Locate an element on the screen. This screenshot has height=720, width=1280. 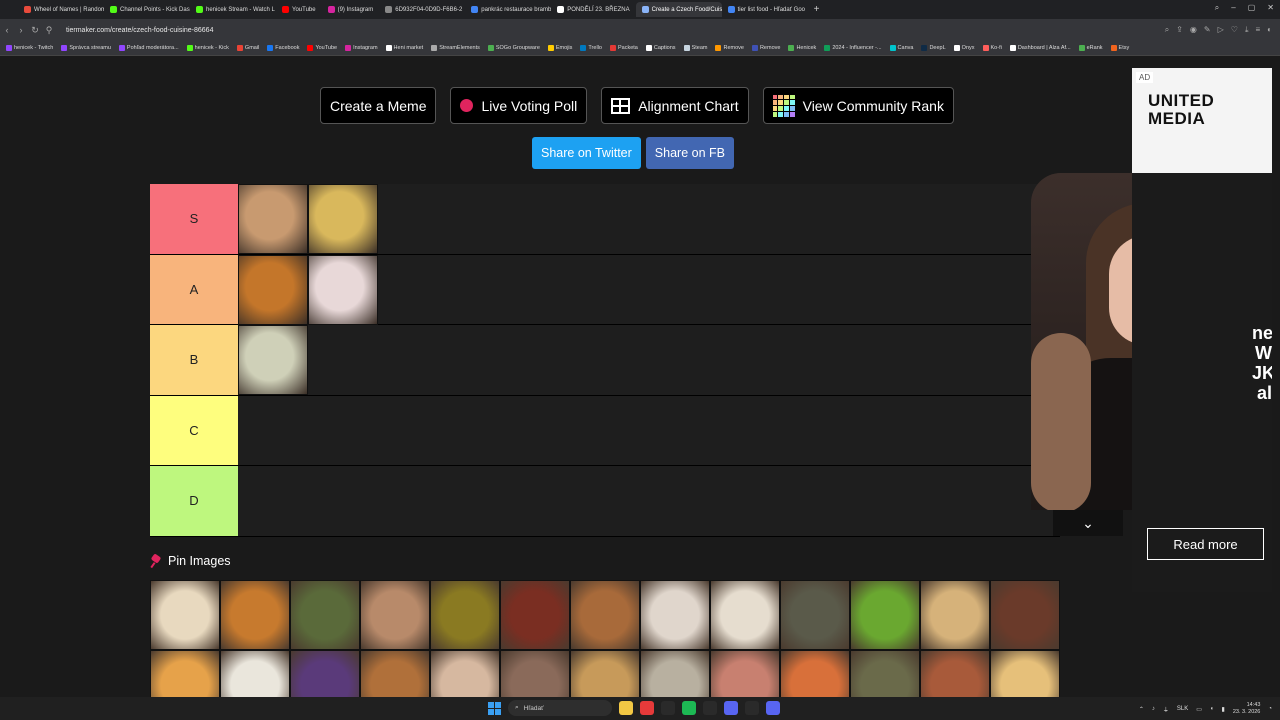
windows-start-icon is located at coordinates (494, 708).